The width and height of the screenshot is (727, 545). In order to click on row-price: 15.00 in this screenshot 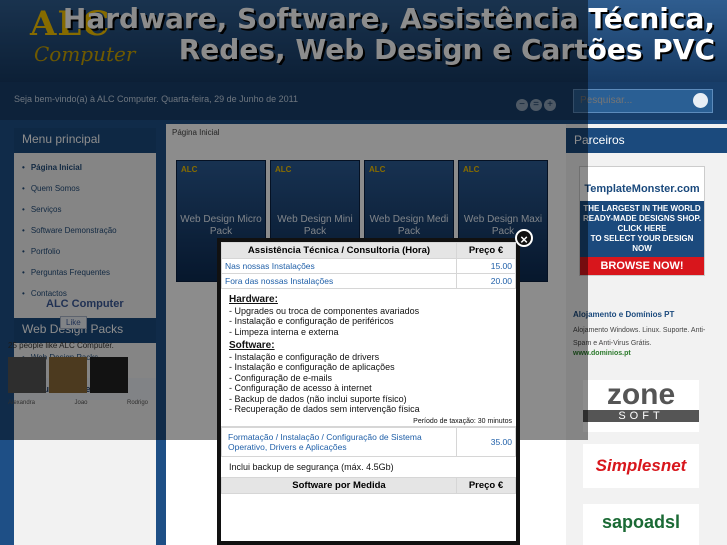, I will do `click(486, 266)`.